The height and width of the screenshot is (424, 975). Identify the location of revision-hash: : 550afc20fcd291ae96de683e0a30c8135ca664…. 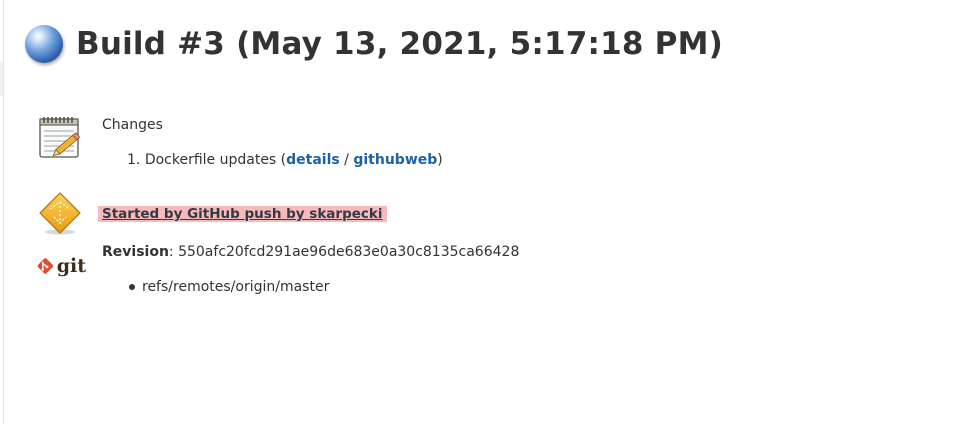
(344, 252).